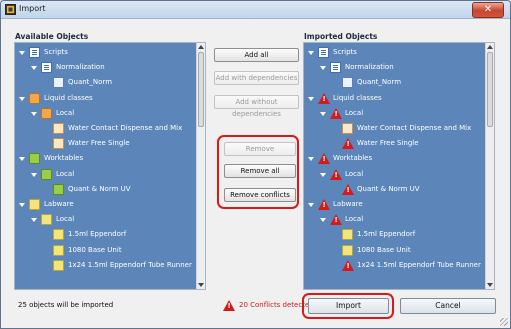  I want to click on left_panel-tree-item: Labware, so click(105, 204).